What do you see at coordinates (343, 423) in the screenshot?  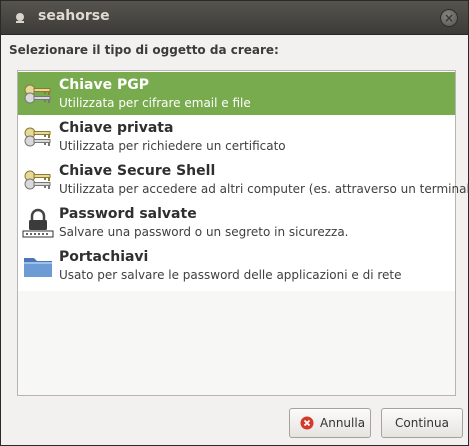 I see `cancel-label: Annulla` at bounding box center [343, 423].